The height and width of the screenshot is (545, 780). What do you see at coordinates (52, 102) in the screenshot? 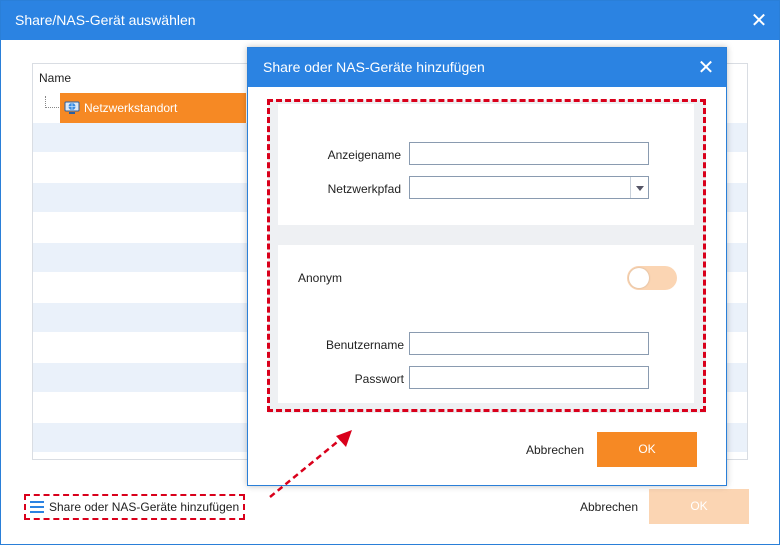
I see `tree-connector` at bounding box center [52, 102].